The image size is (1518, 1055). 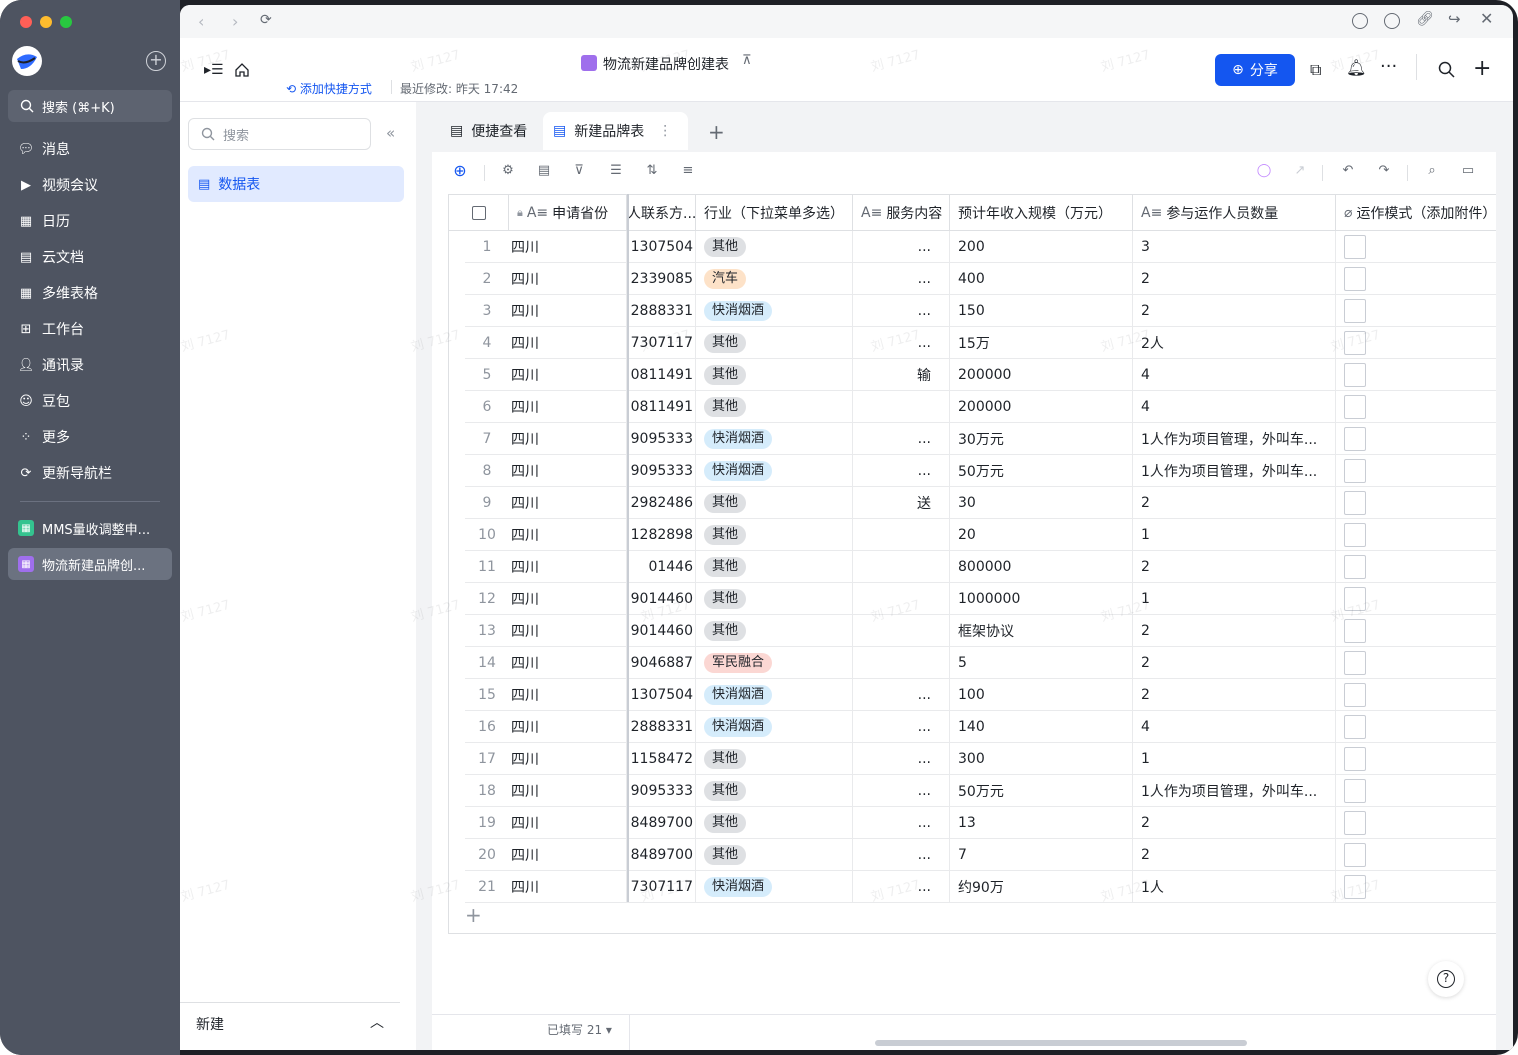 I want to click on horizontal-scrollbar, so click(x=1061, y=1043).